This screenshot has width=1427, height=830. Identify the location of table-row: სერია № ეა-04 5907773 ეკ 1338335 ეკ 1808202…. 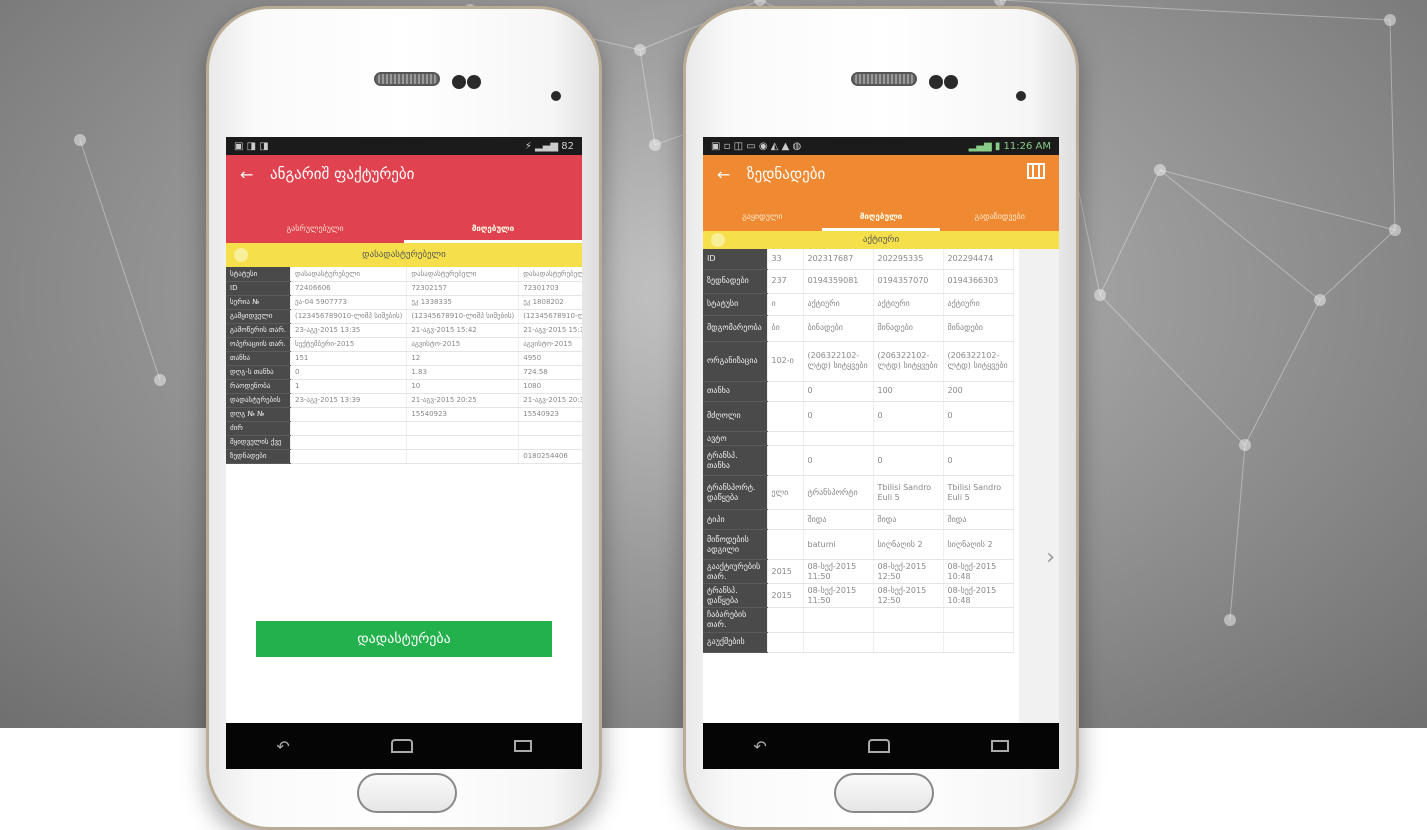
(404, 302).